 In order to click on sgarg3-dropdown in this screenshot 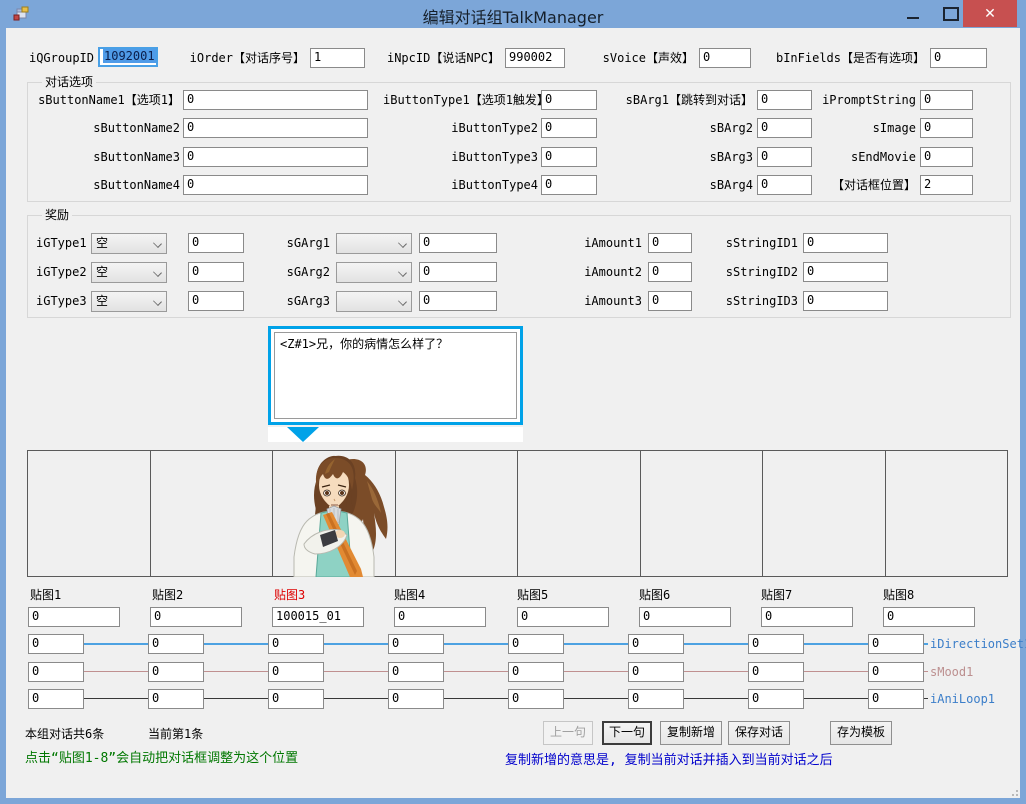, I will do `click(374, 301)`.